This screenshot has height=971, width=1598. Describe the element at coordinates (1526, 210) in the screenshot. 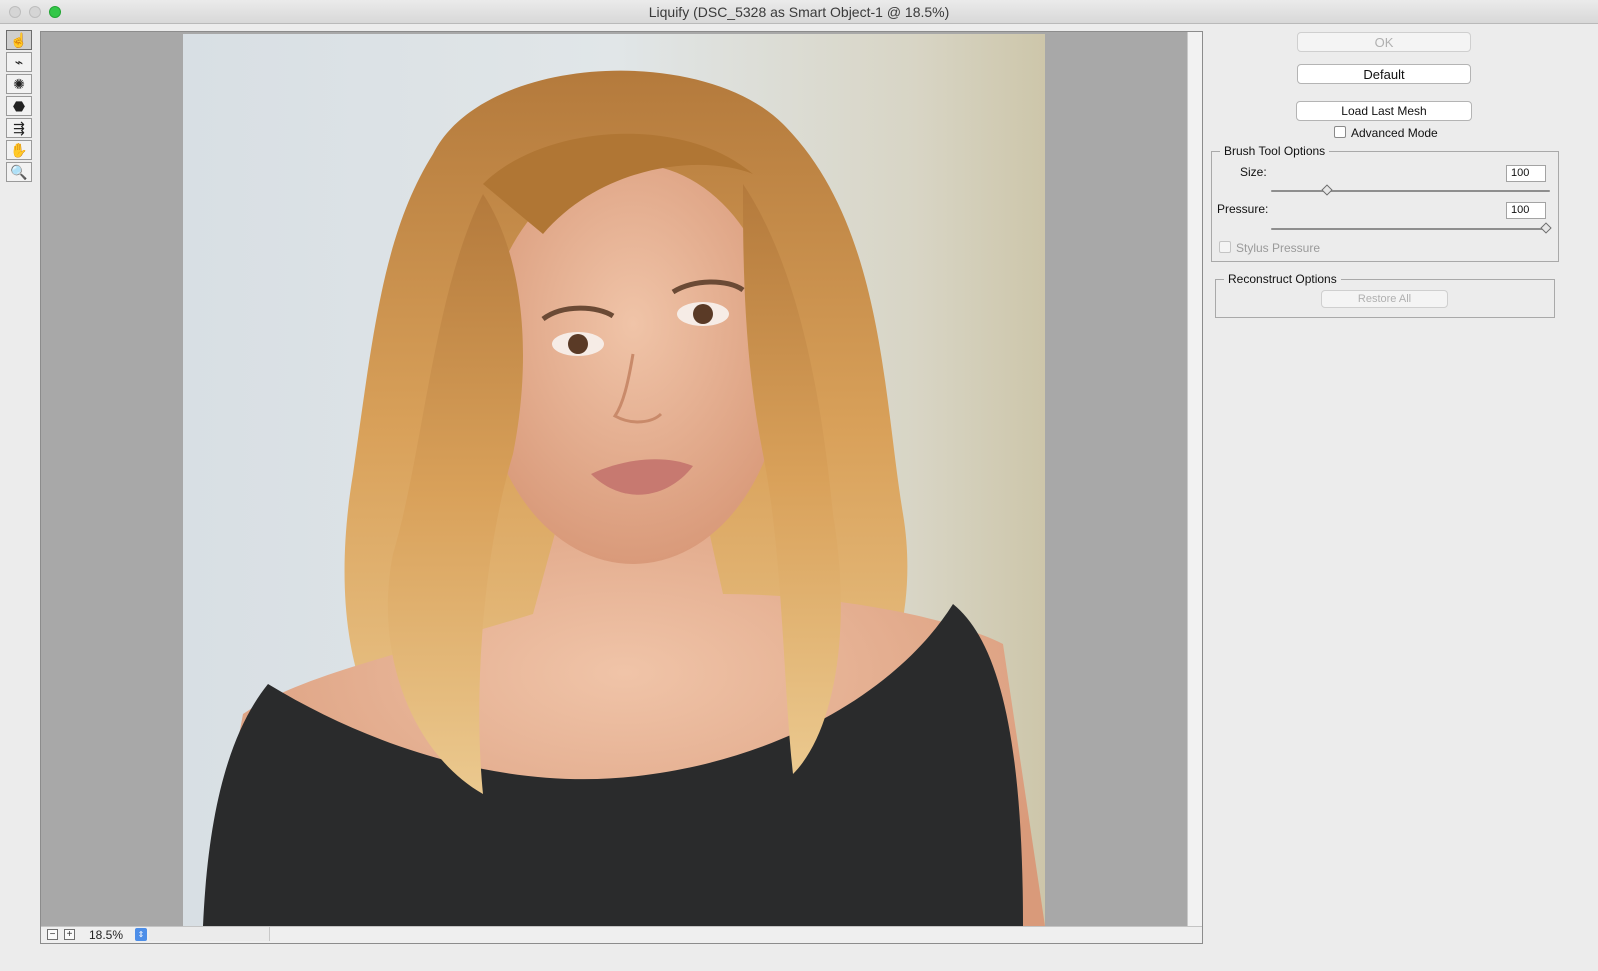

I see `pressure-input: 100` at that location.